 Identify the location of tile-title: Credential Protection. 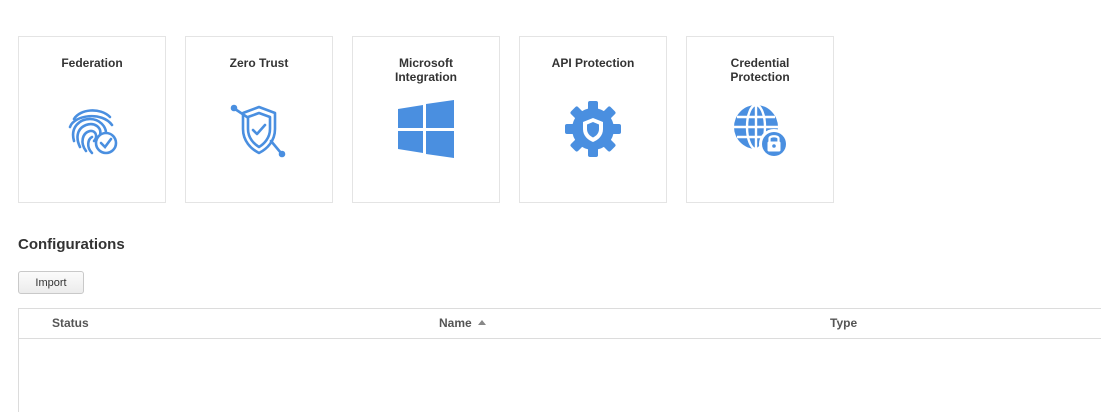
(760, 70).